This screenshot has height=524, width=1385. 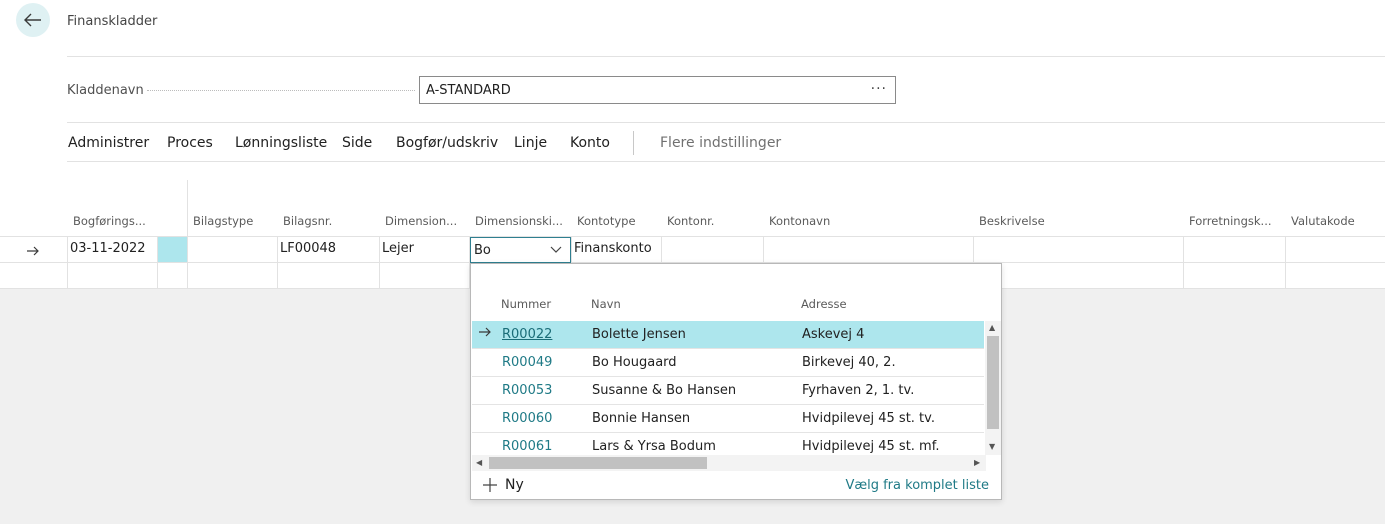 What do you see at coordinates (657, 90) in the screenshot?
I see `journal-name-field: A-STANDARD ···` at bounding box center [657, 90].